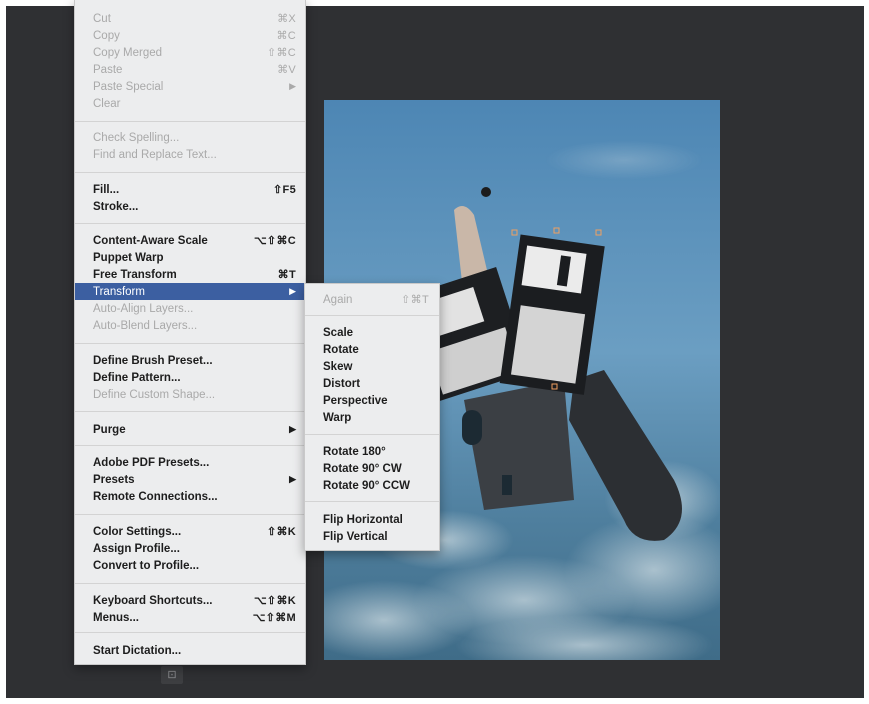  I want to click on menu-item-label: Rotate 180°, so click(354, 451).